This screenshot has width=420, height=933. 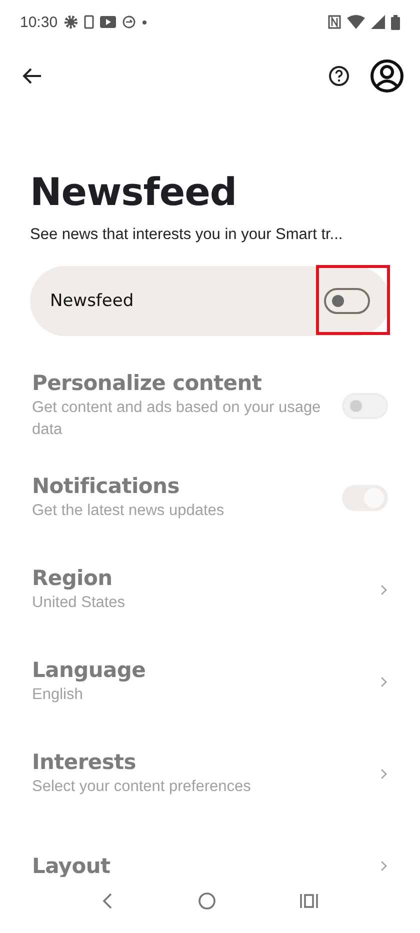 I want to click on wifi-icon, so click(x=356, y=22).